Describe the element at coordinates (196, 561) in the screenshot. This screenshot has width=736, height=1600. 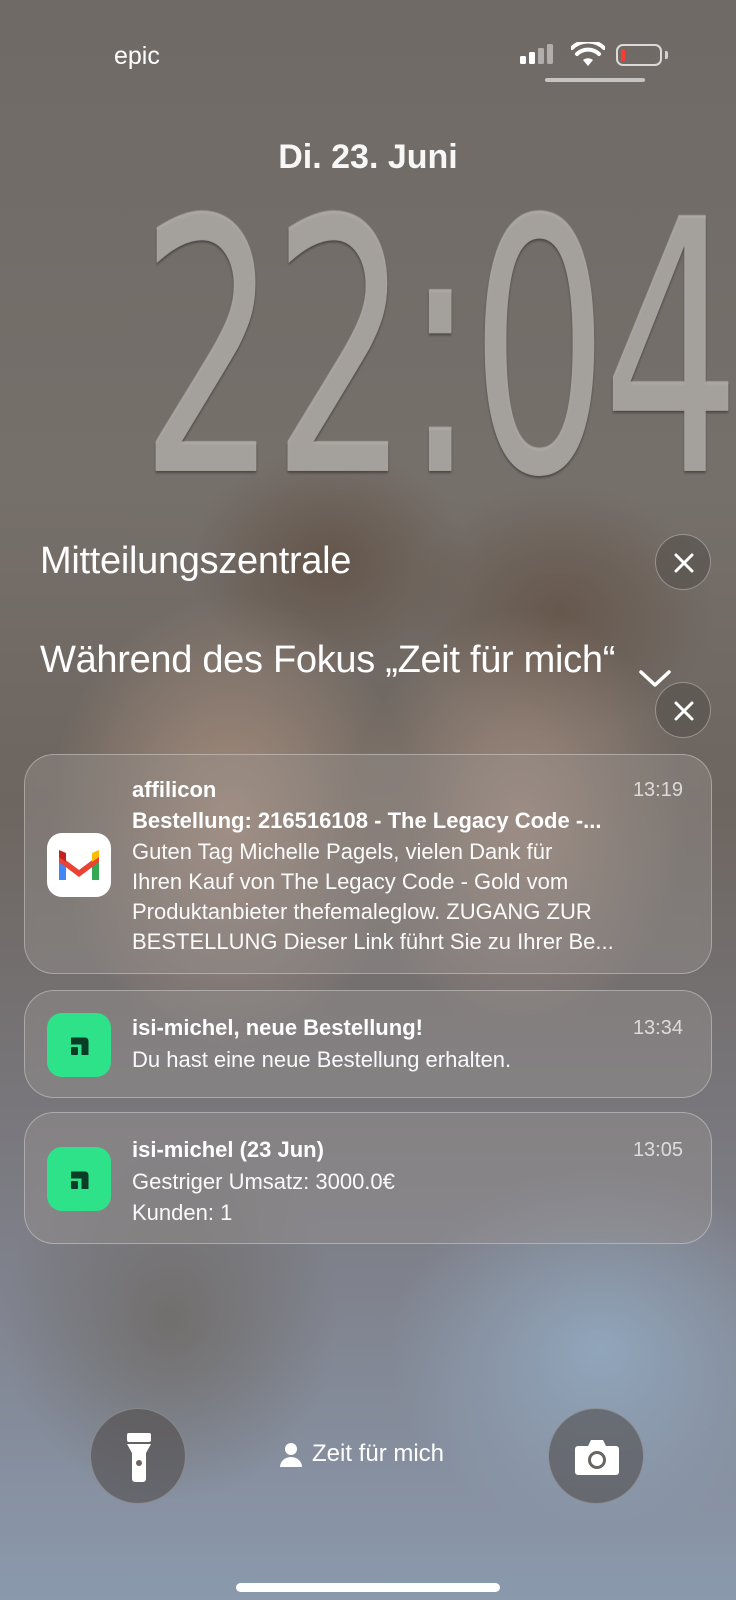
I see `notification-center-title: Mitteilungszentrale` at that location.